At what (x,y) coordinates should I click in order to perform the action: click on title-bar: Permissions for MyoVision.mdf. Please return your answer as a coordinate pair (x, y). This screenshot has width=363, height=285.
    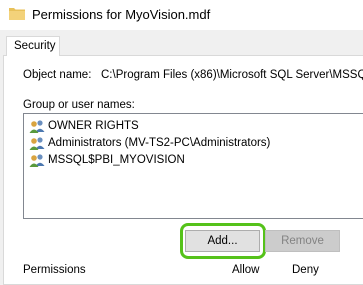
    Looking at the image, I should click on (181, 15).